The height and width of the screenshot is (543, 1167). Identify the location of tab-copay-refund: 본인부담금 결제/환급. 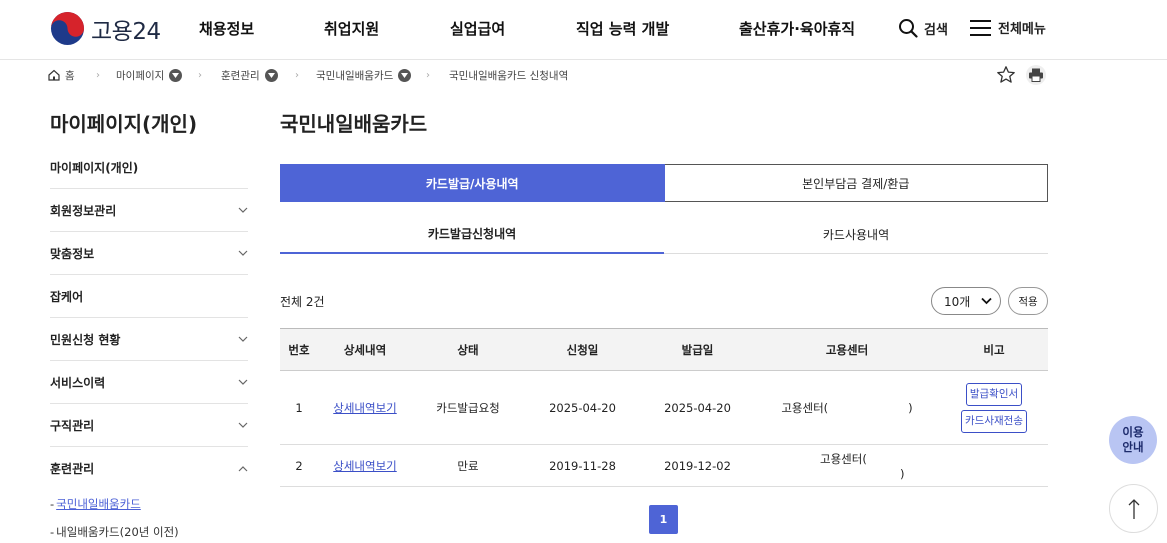
(856, 183).